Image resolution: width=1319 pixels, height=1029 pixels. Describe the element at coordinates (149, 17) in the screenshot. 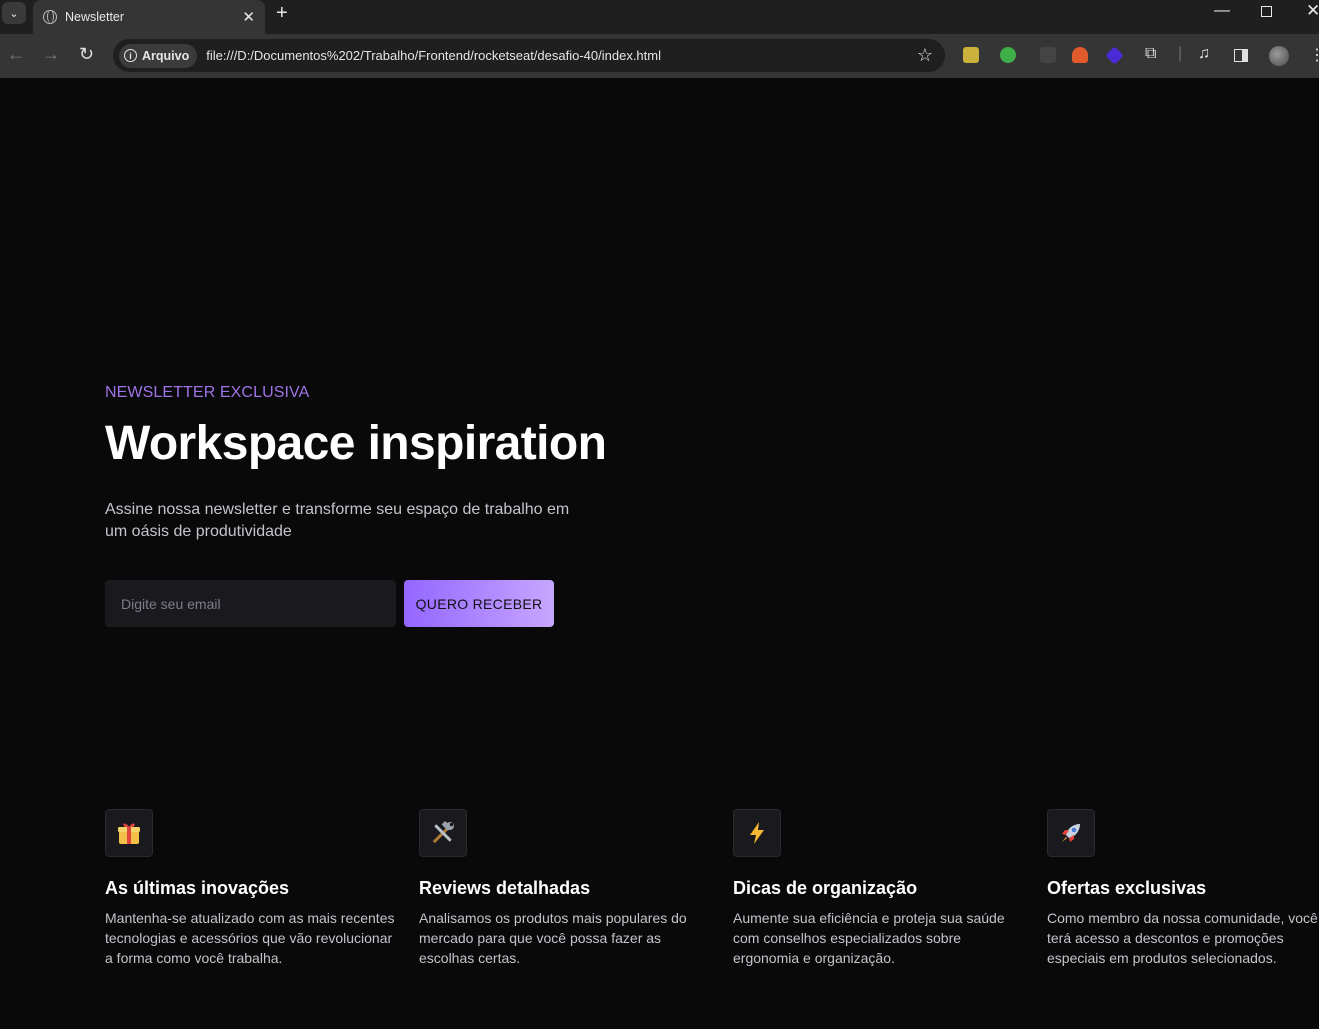

I see `active-tab: Newsletter ✕` at that location.